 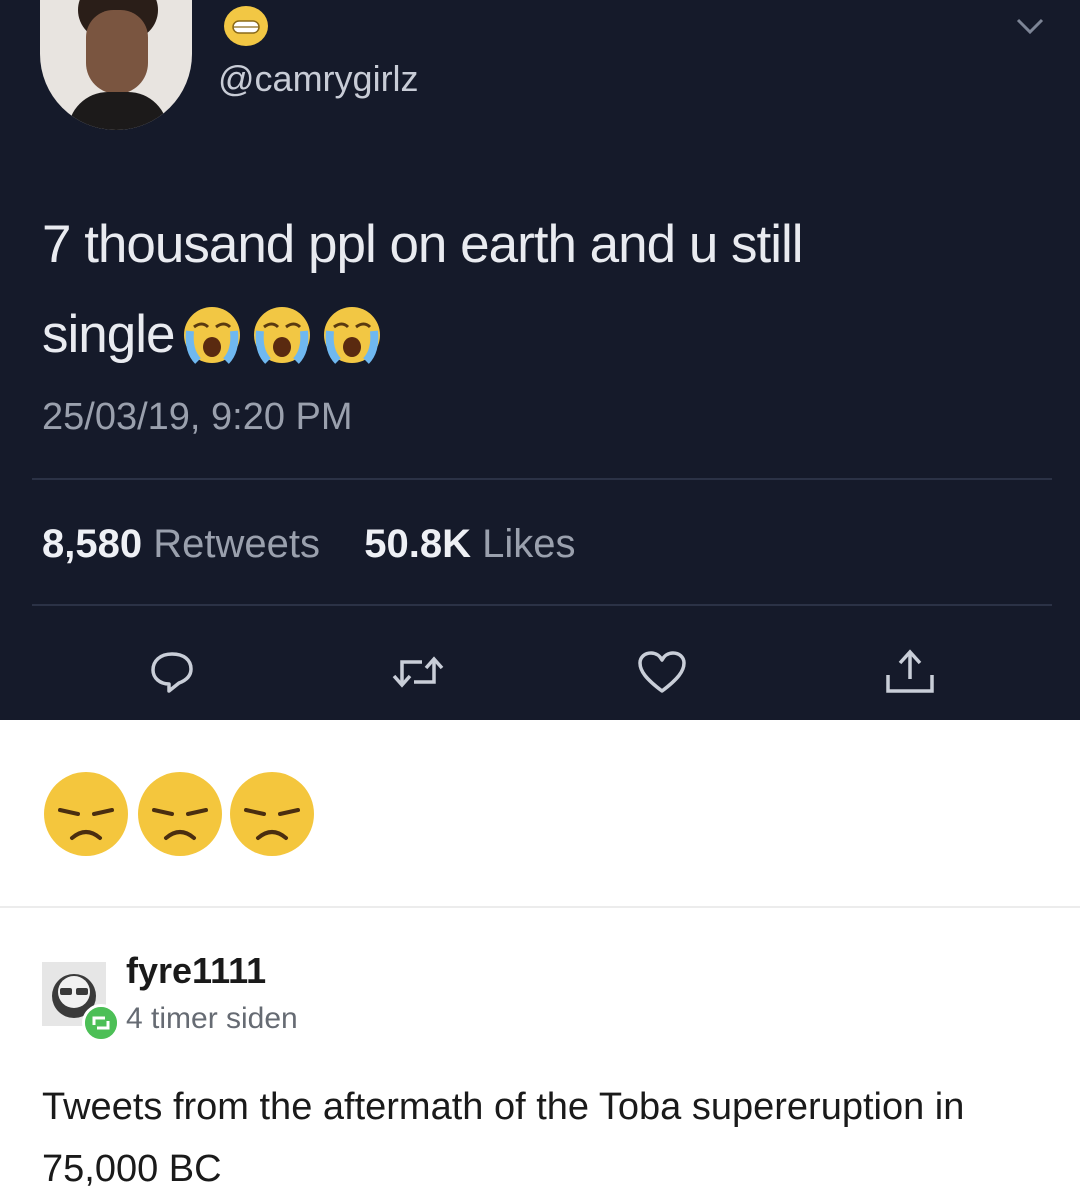 I want to click on likes-label: Likes, so click(x=528, y=544).